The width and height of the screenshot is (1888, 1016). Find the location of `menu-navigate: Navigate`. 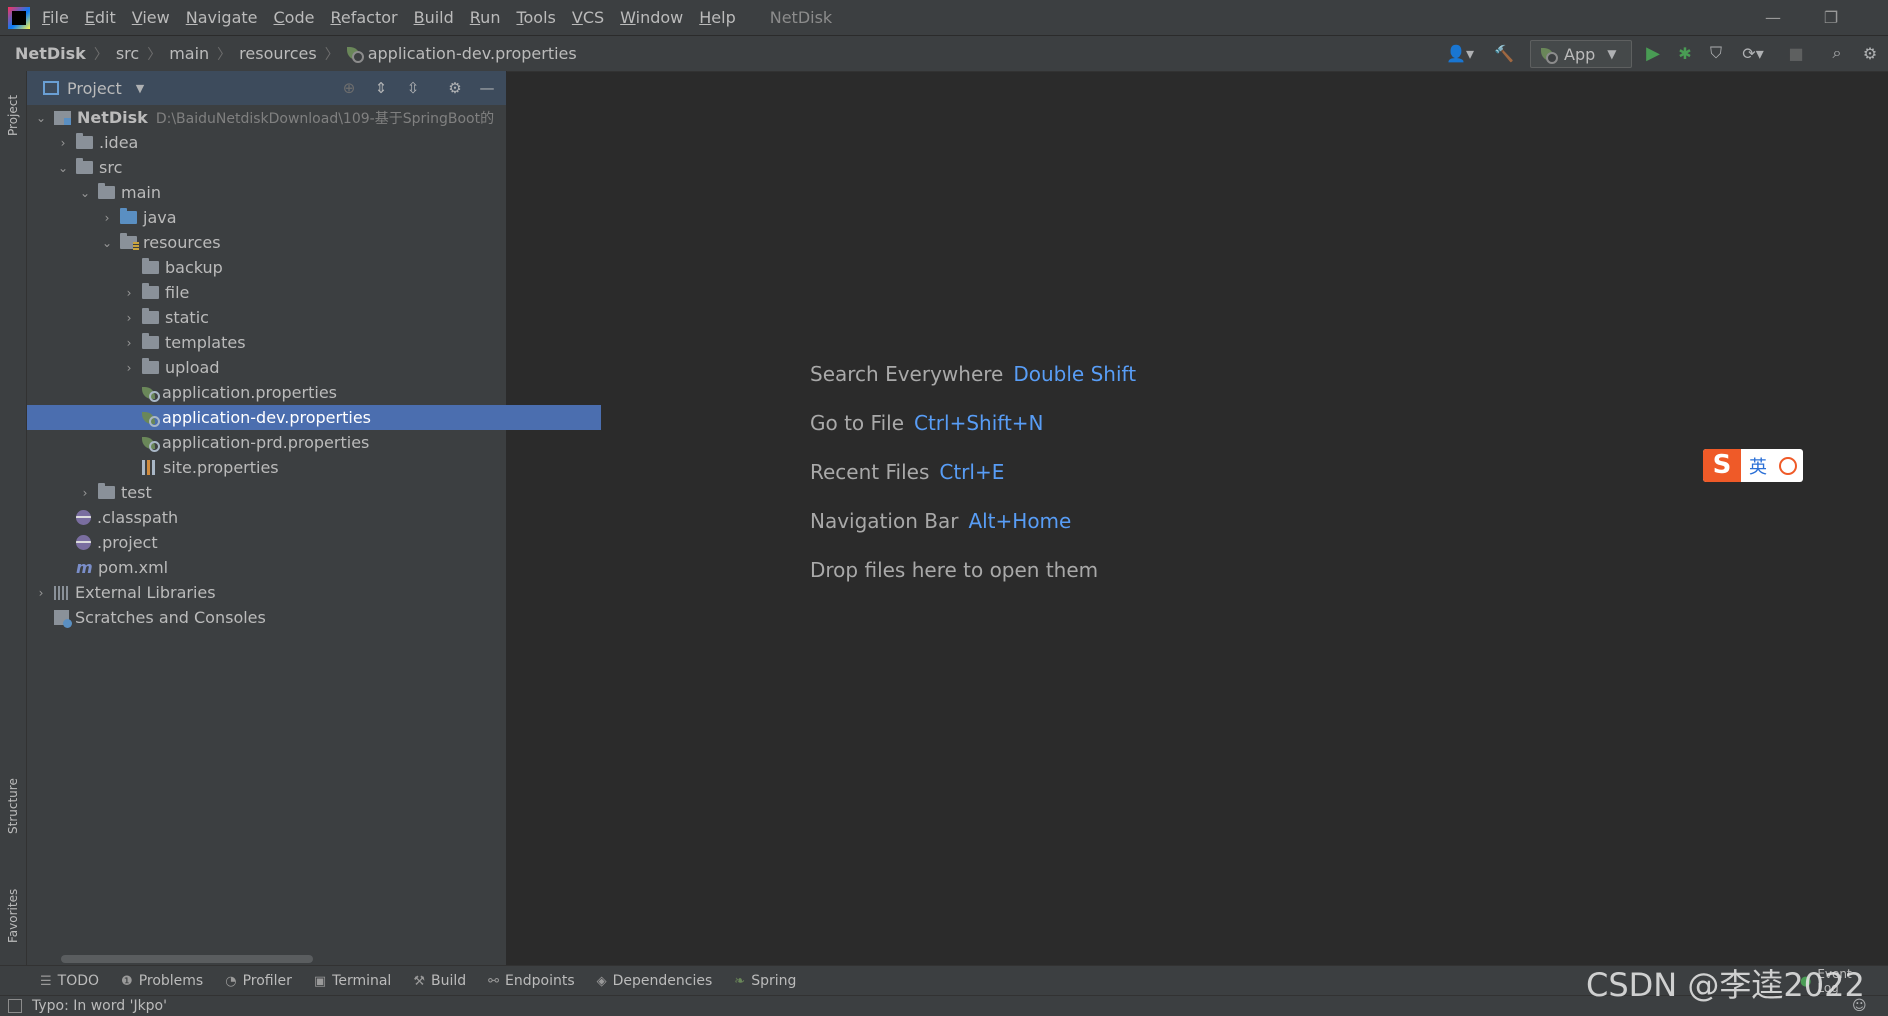

menu-navigate: Navigate is located at coordinates (222, 17).